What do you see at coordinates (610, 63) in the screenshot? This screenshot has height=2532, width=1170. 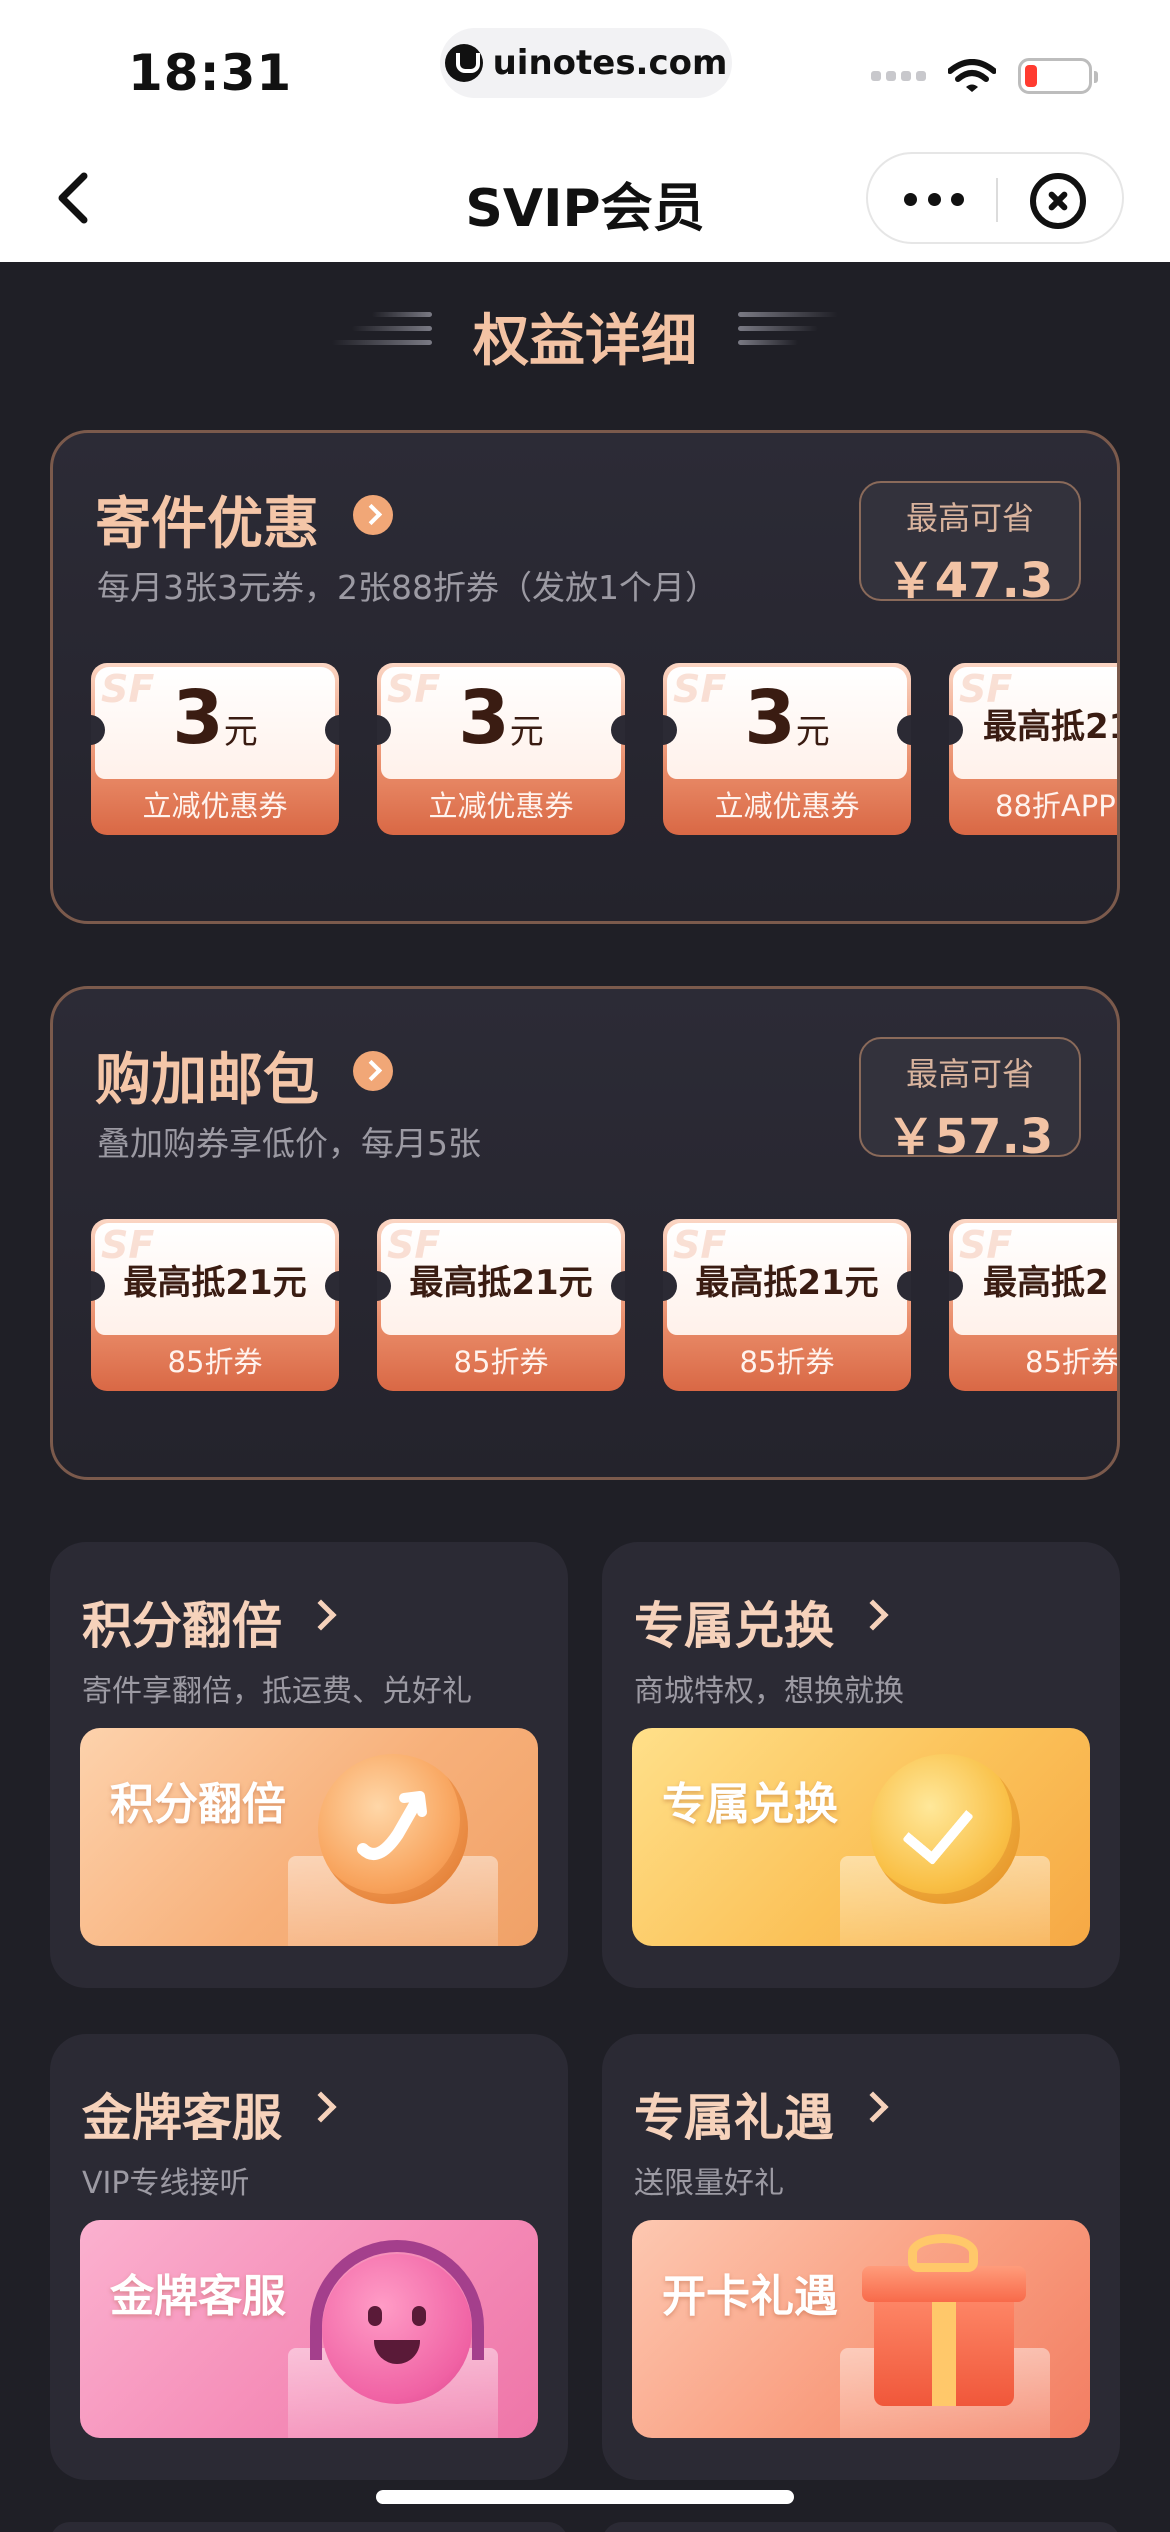 I see `url-text: uinotes.com` at bounding box center [610, 63].